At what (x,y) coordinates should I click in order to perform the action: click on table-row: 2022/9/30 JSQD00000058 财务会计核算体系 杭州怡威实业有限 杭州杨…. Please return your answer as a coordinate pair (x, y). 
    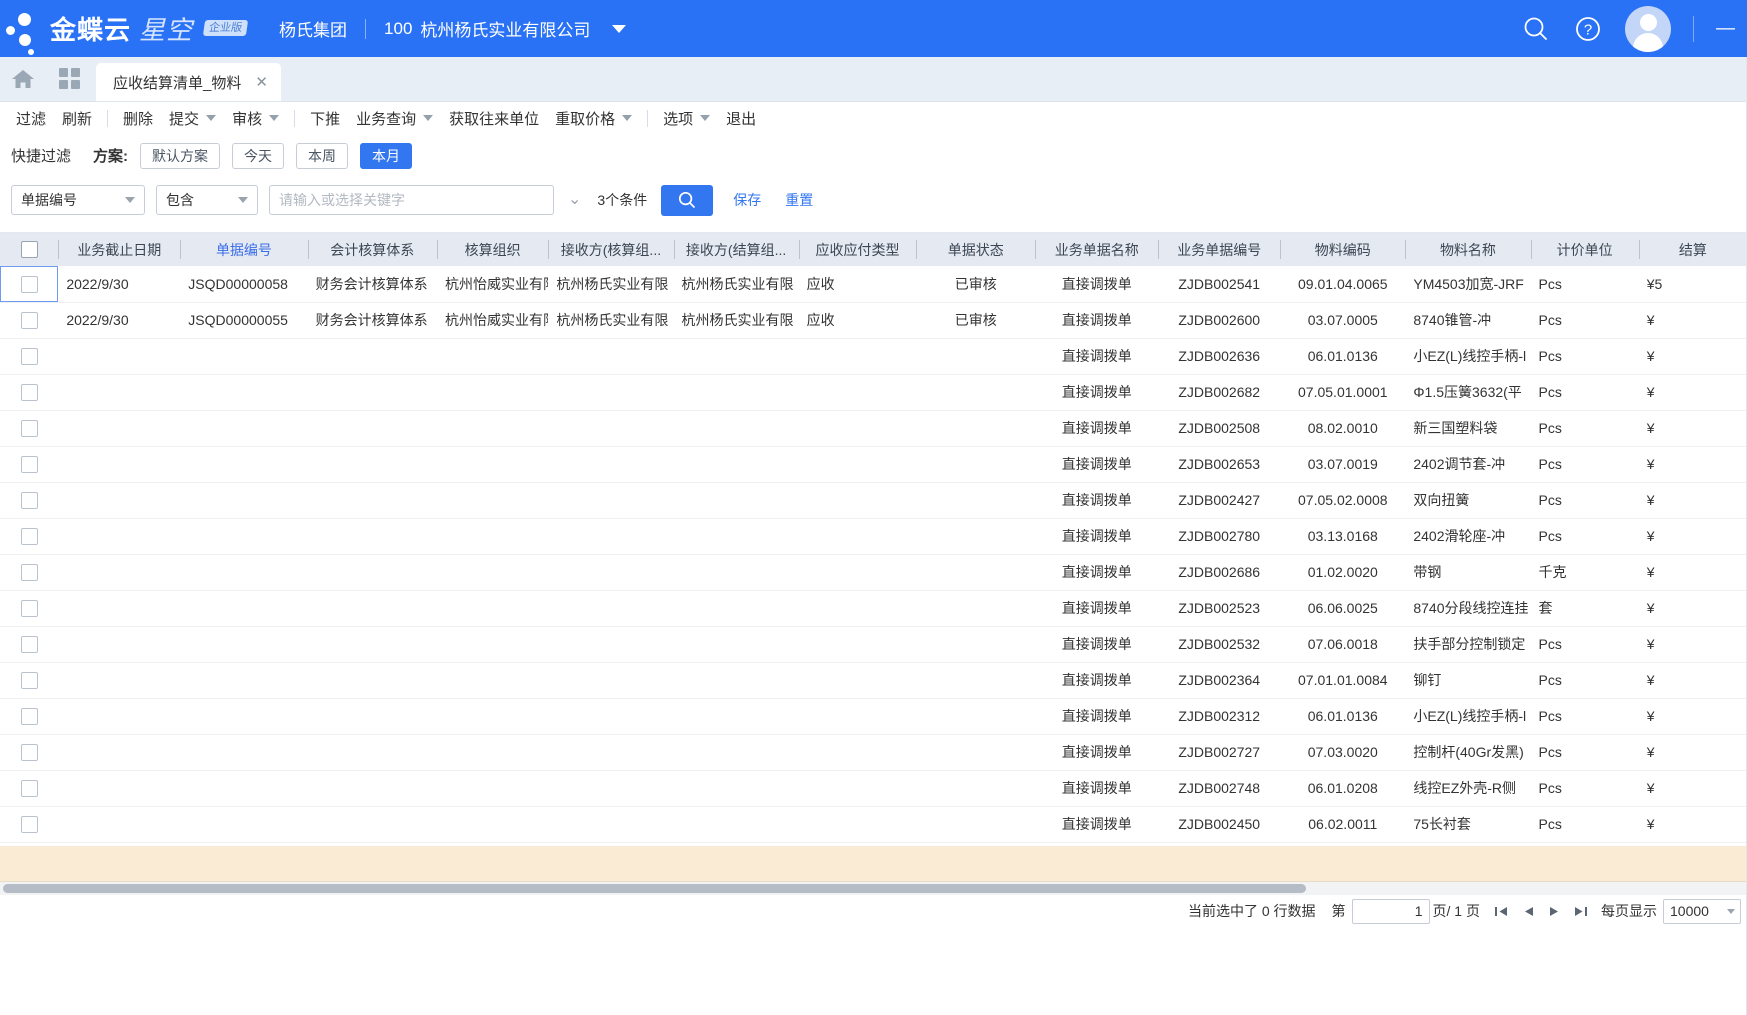
    Looking at the image, I should click on (873, 284).